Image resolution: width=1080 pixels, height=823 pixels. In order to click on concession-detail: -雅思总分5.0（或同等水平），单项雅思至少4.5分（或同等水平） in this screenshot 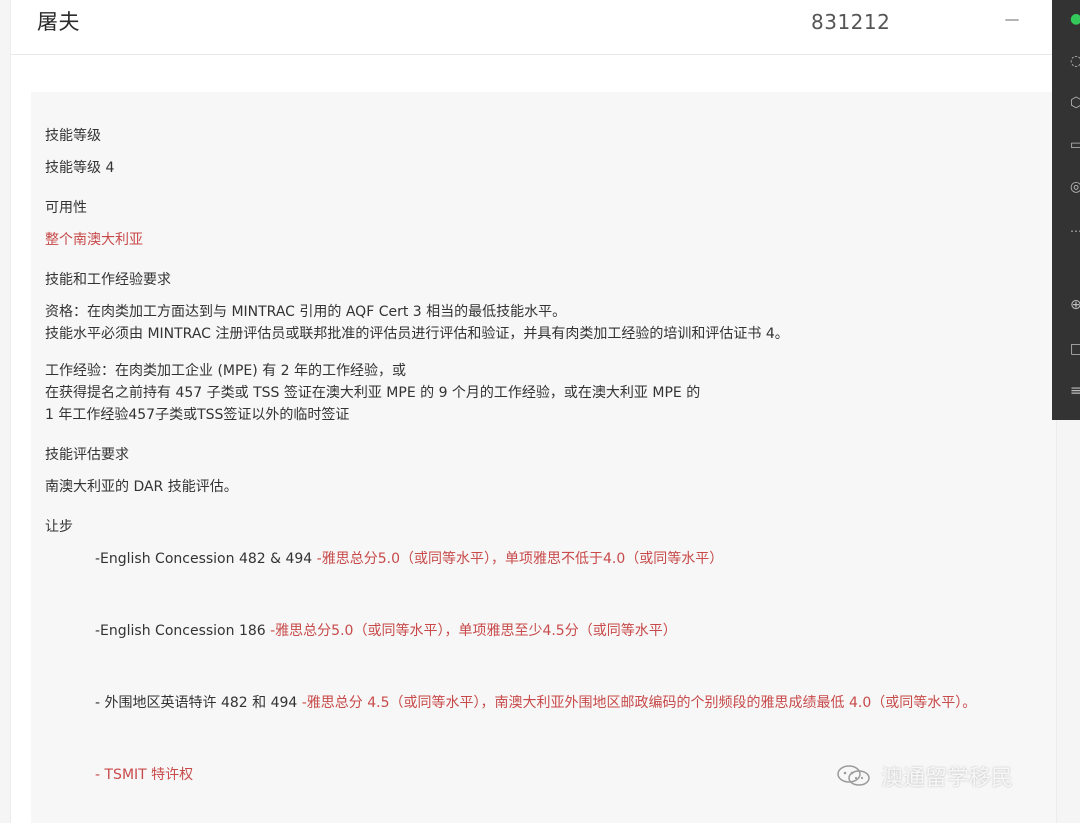, I will do `click(473, 631)`.